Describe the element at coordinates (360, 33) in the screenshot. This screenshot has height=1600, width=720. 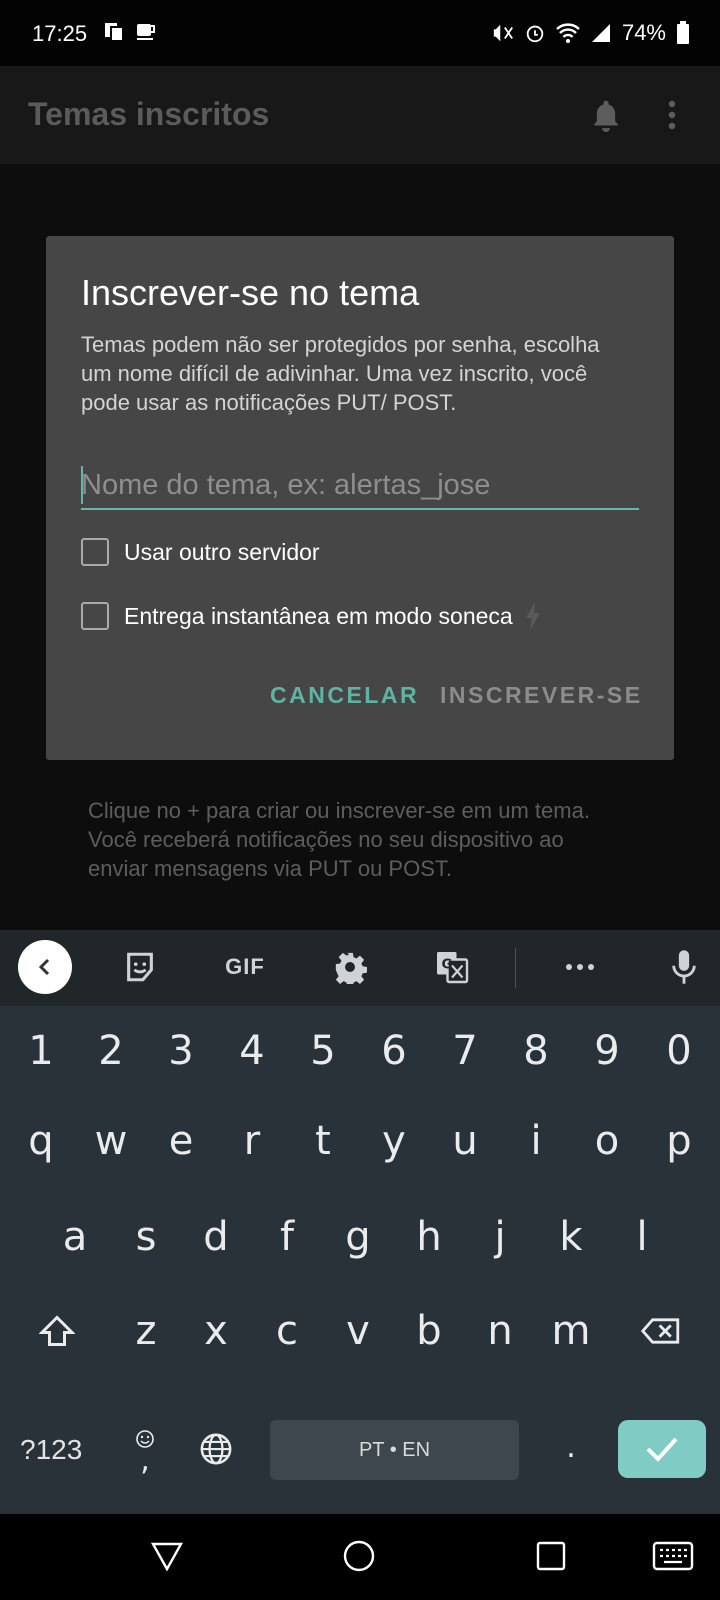
I see `status-bar: 17:25 74%` at that location.